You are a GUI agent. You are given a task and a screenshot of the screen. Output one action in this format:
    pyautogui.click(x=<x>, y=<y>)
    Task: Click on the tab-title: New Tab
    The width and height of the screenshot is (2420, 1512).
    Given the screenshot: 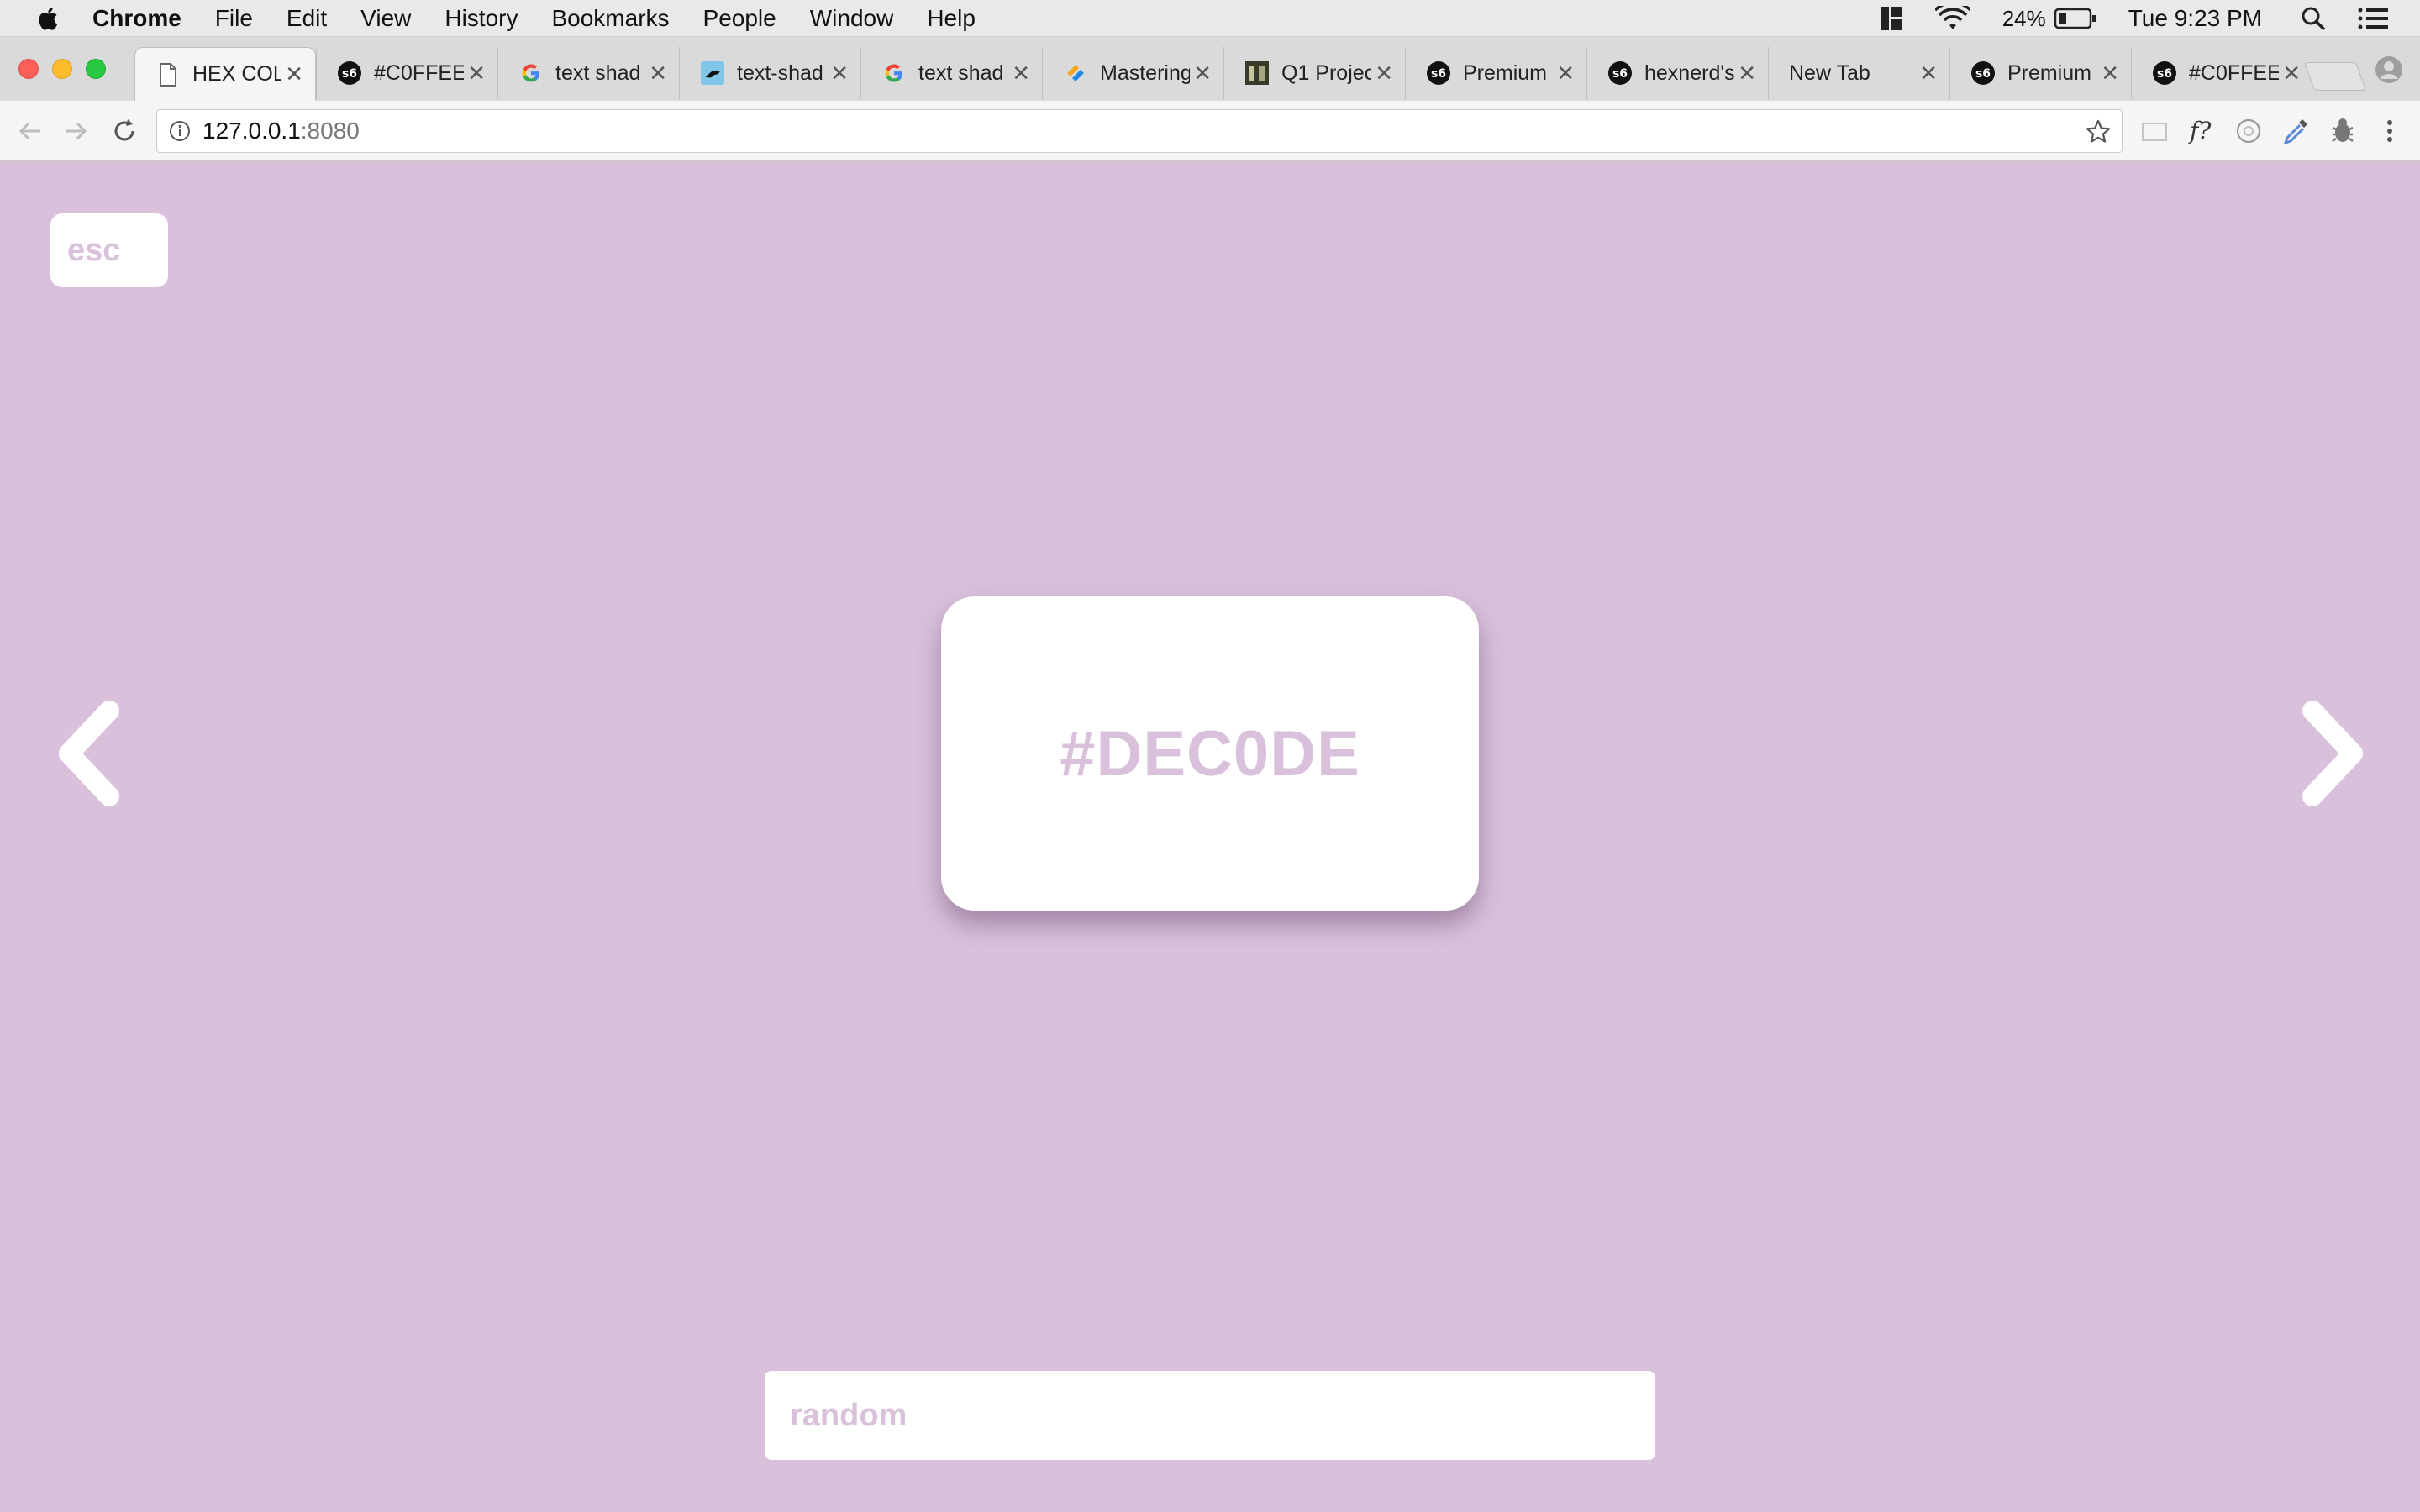 What is the action you would take?
    pyautogui.click(x=1829, y=72)
    